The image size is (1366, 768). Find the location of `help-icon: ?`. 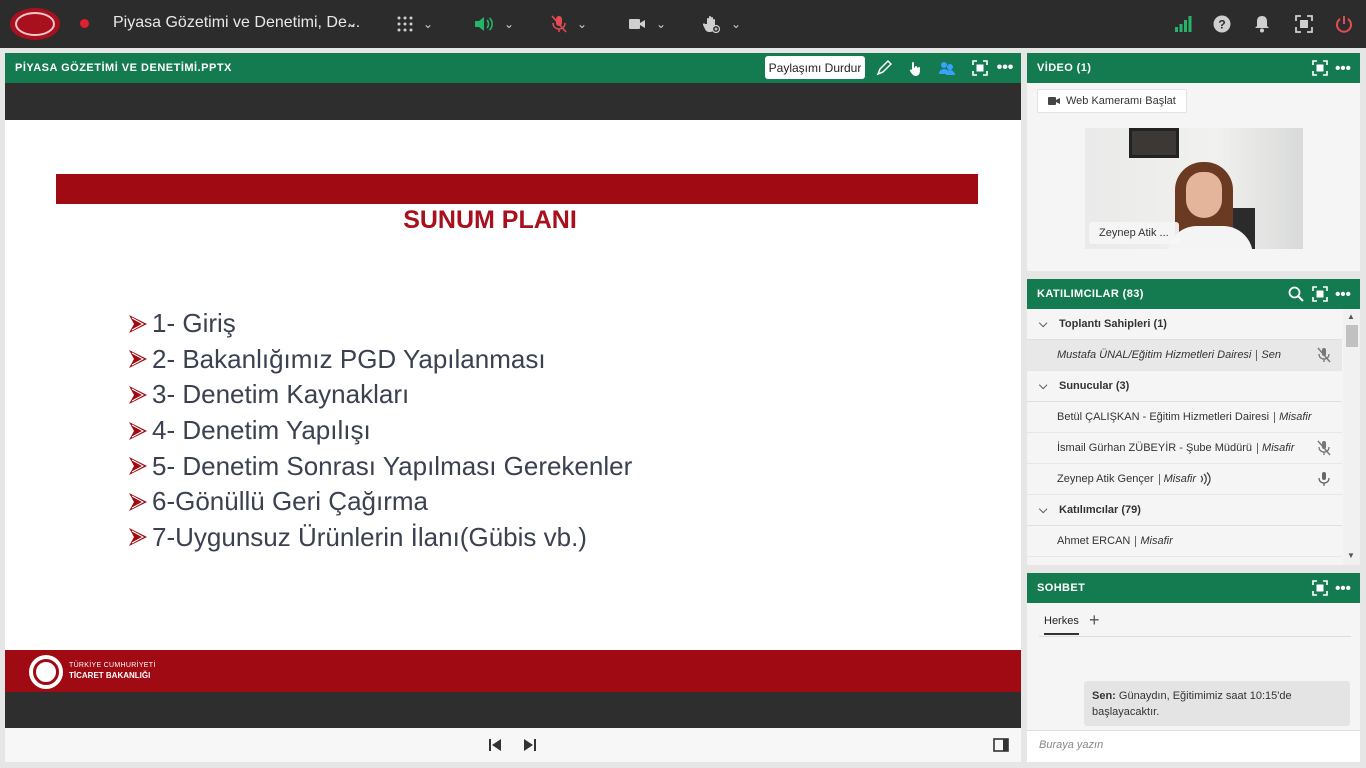

help-icon: ? is located at coordinates (1222, 24).